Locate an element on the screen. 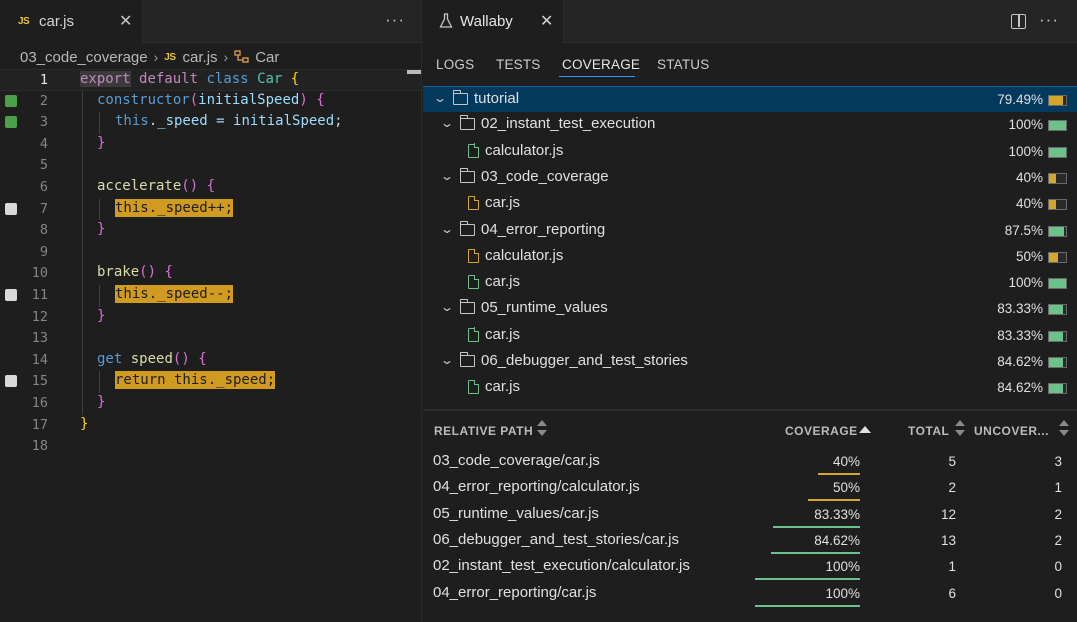  line-number: 2 is located at coordinates (43, 100).